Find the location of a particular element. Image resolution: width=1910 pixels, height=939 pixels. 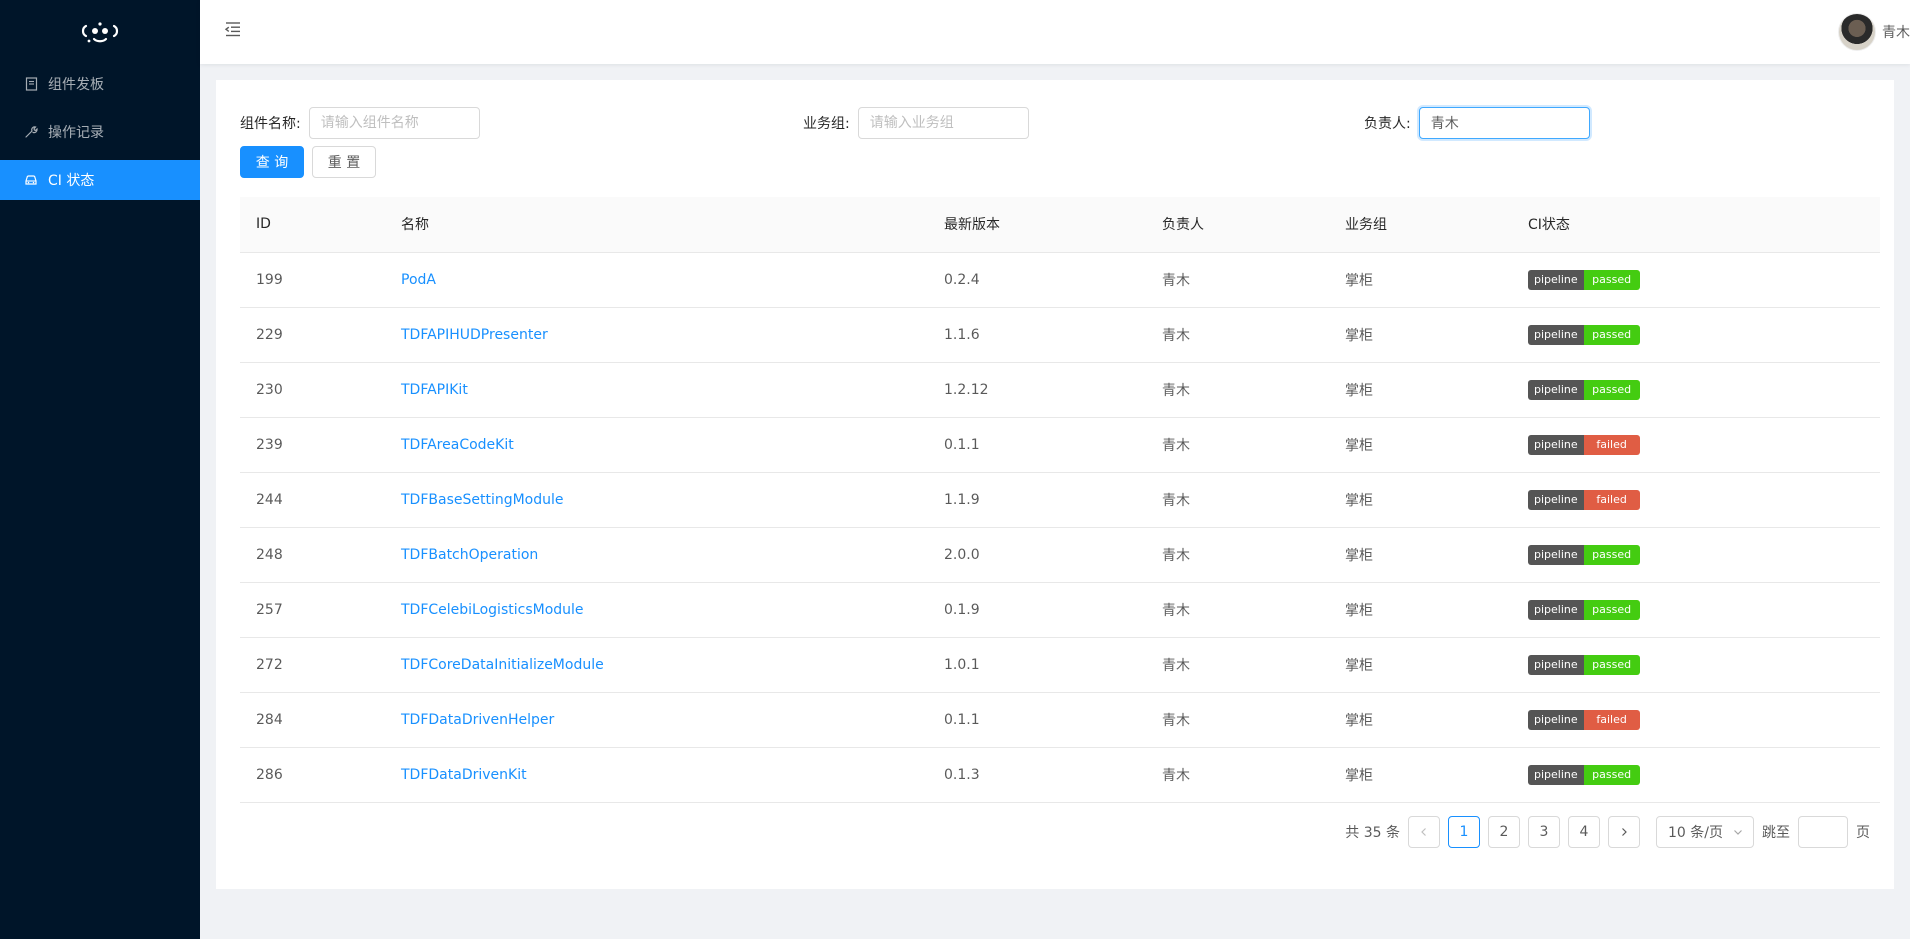

user-menu: 青木 is located at coordinates (1874, 32).